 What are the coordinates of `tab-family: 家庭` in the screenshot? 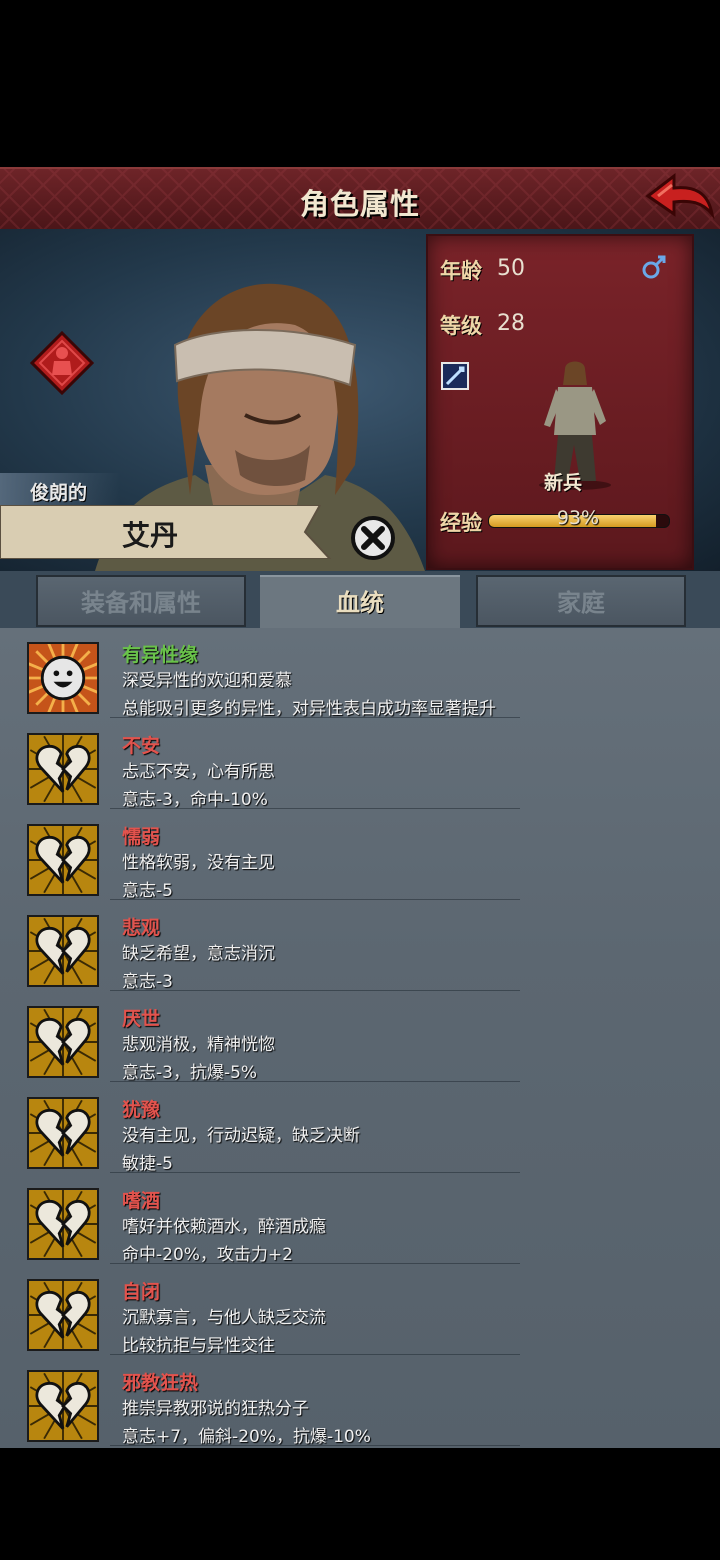 It's located at (581, 601).